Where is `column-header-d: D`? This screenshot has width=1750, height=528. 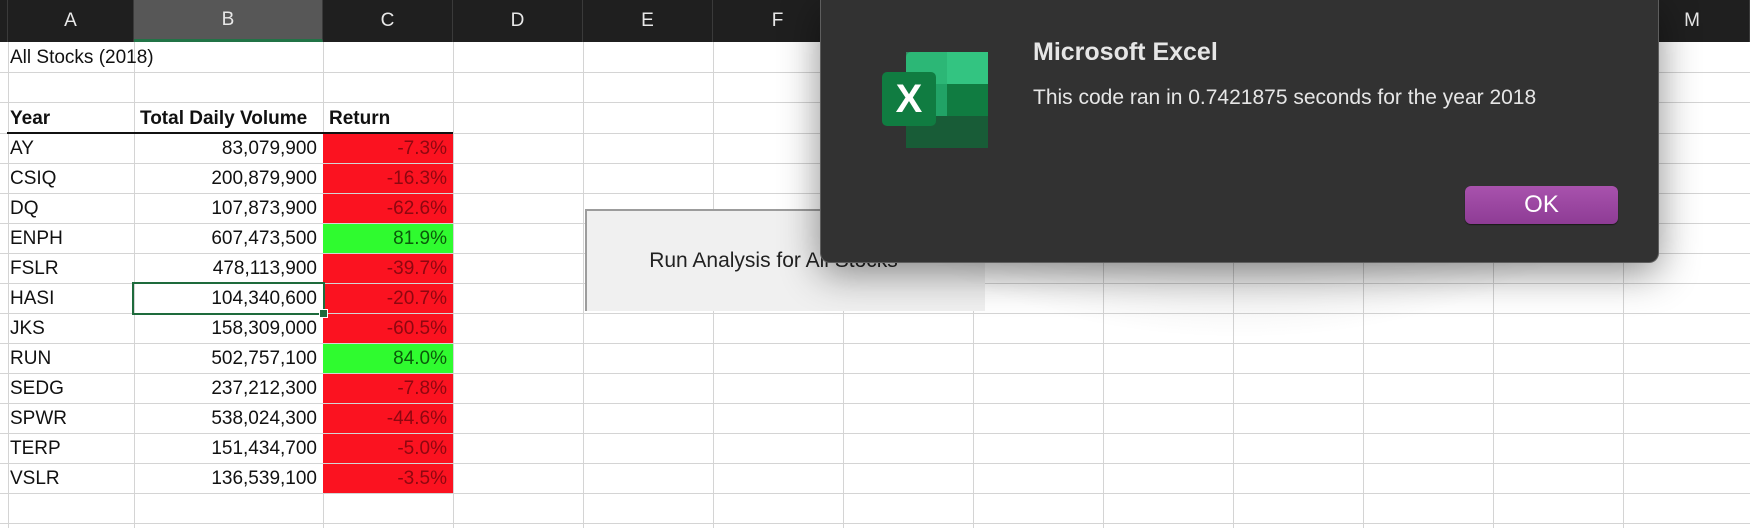 column-header-d: D is located at coordinates (518, 21).